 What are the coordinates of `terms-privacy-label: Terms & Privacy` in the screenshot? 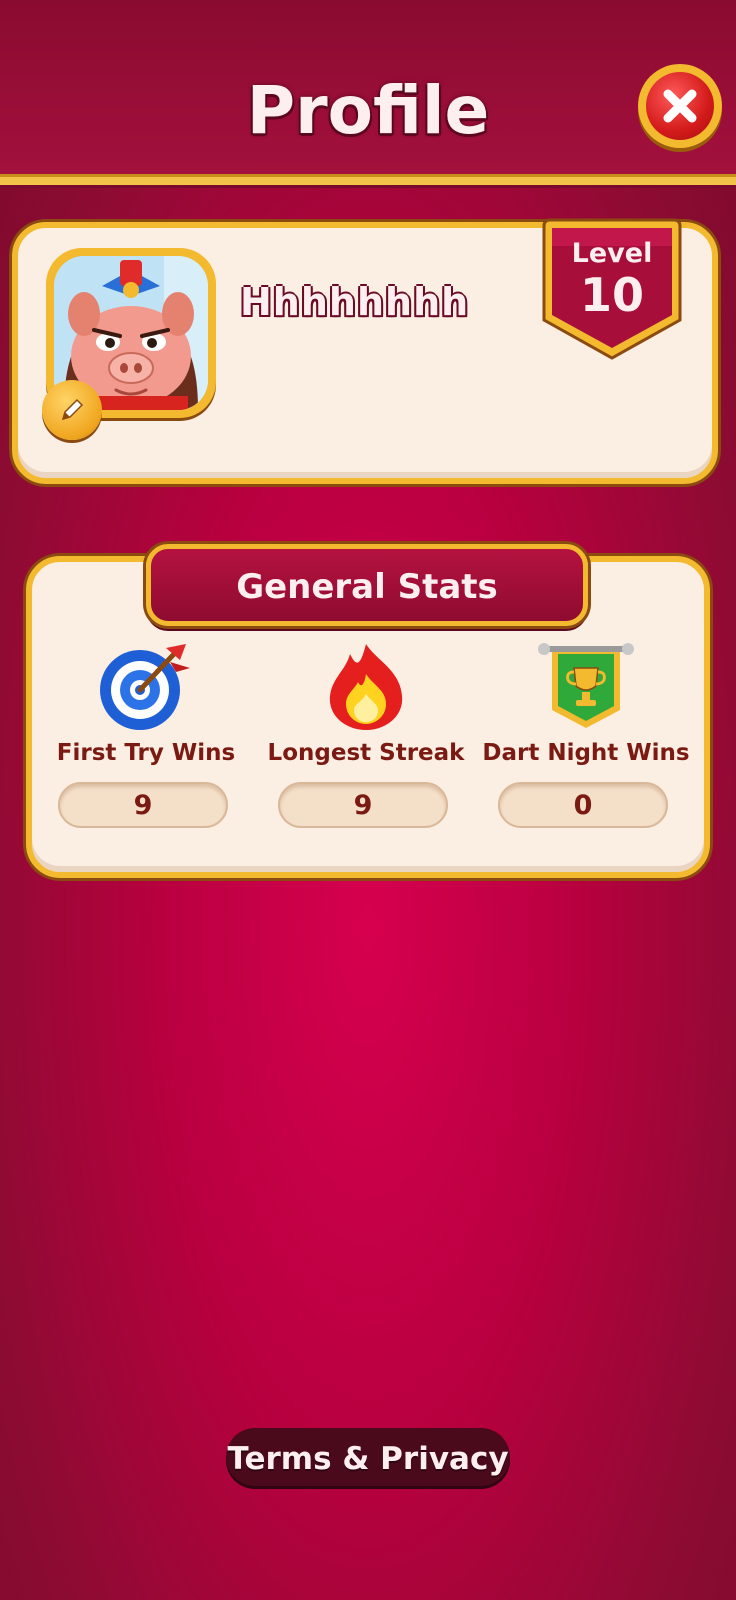 It's located at (368, 1459).